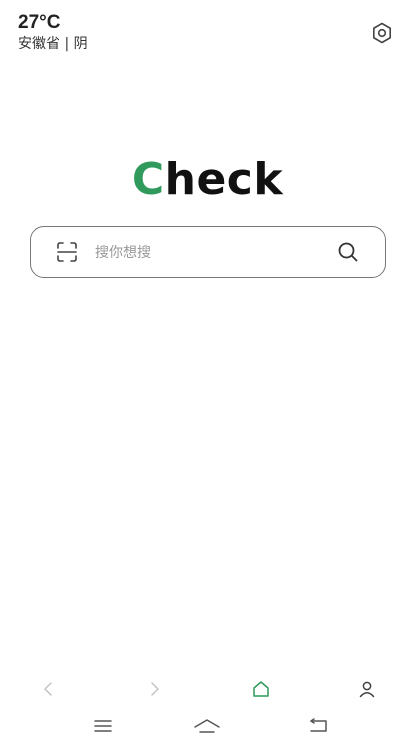 The image size is (415, 740). What do you see at coordinates (103, 726) in the screenshot?
I see `menu-icon` at bounding box center [103, 726].